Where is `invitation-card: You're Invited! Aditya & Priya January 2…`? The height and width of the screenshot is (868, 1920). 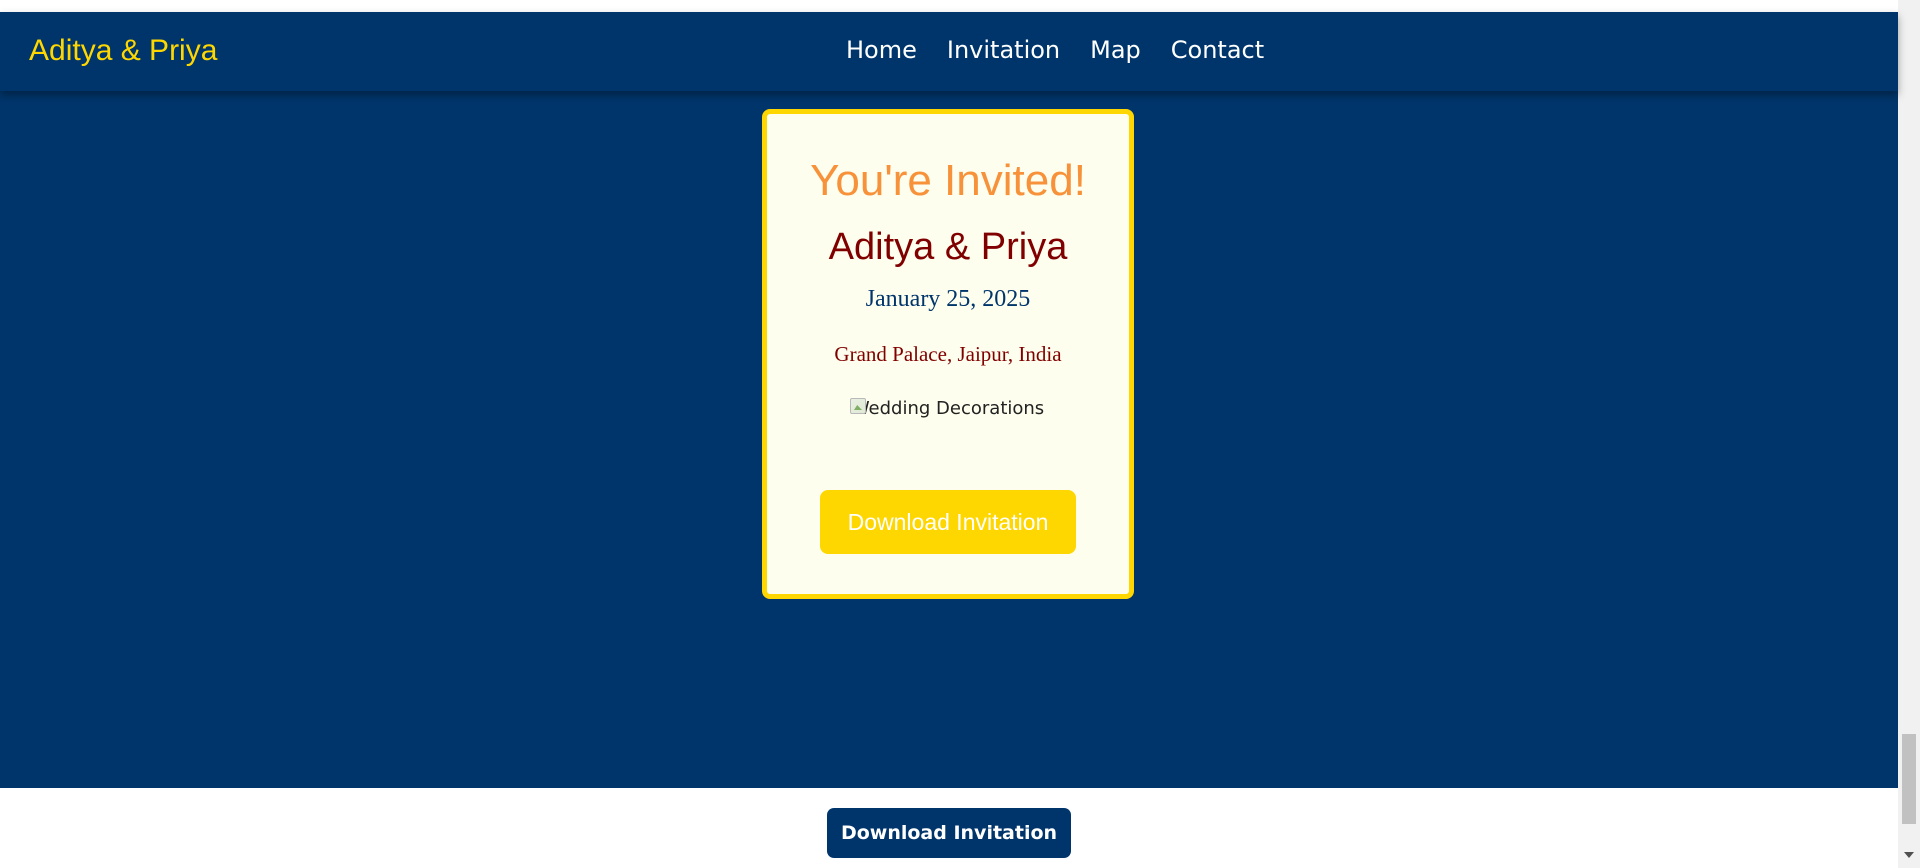 invitation-card: You're Invited! Aditya & Priya January 2… is located at coordinates (948, 354).